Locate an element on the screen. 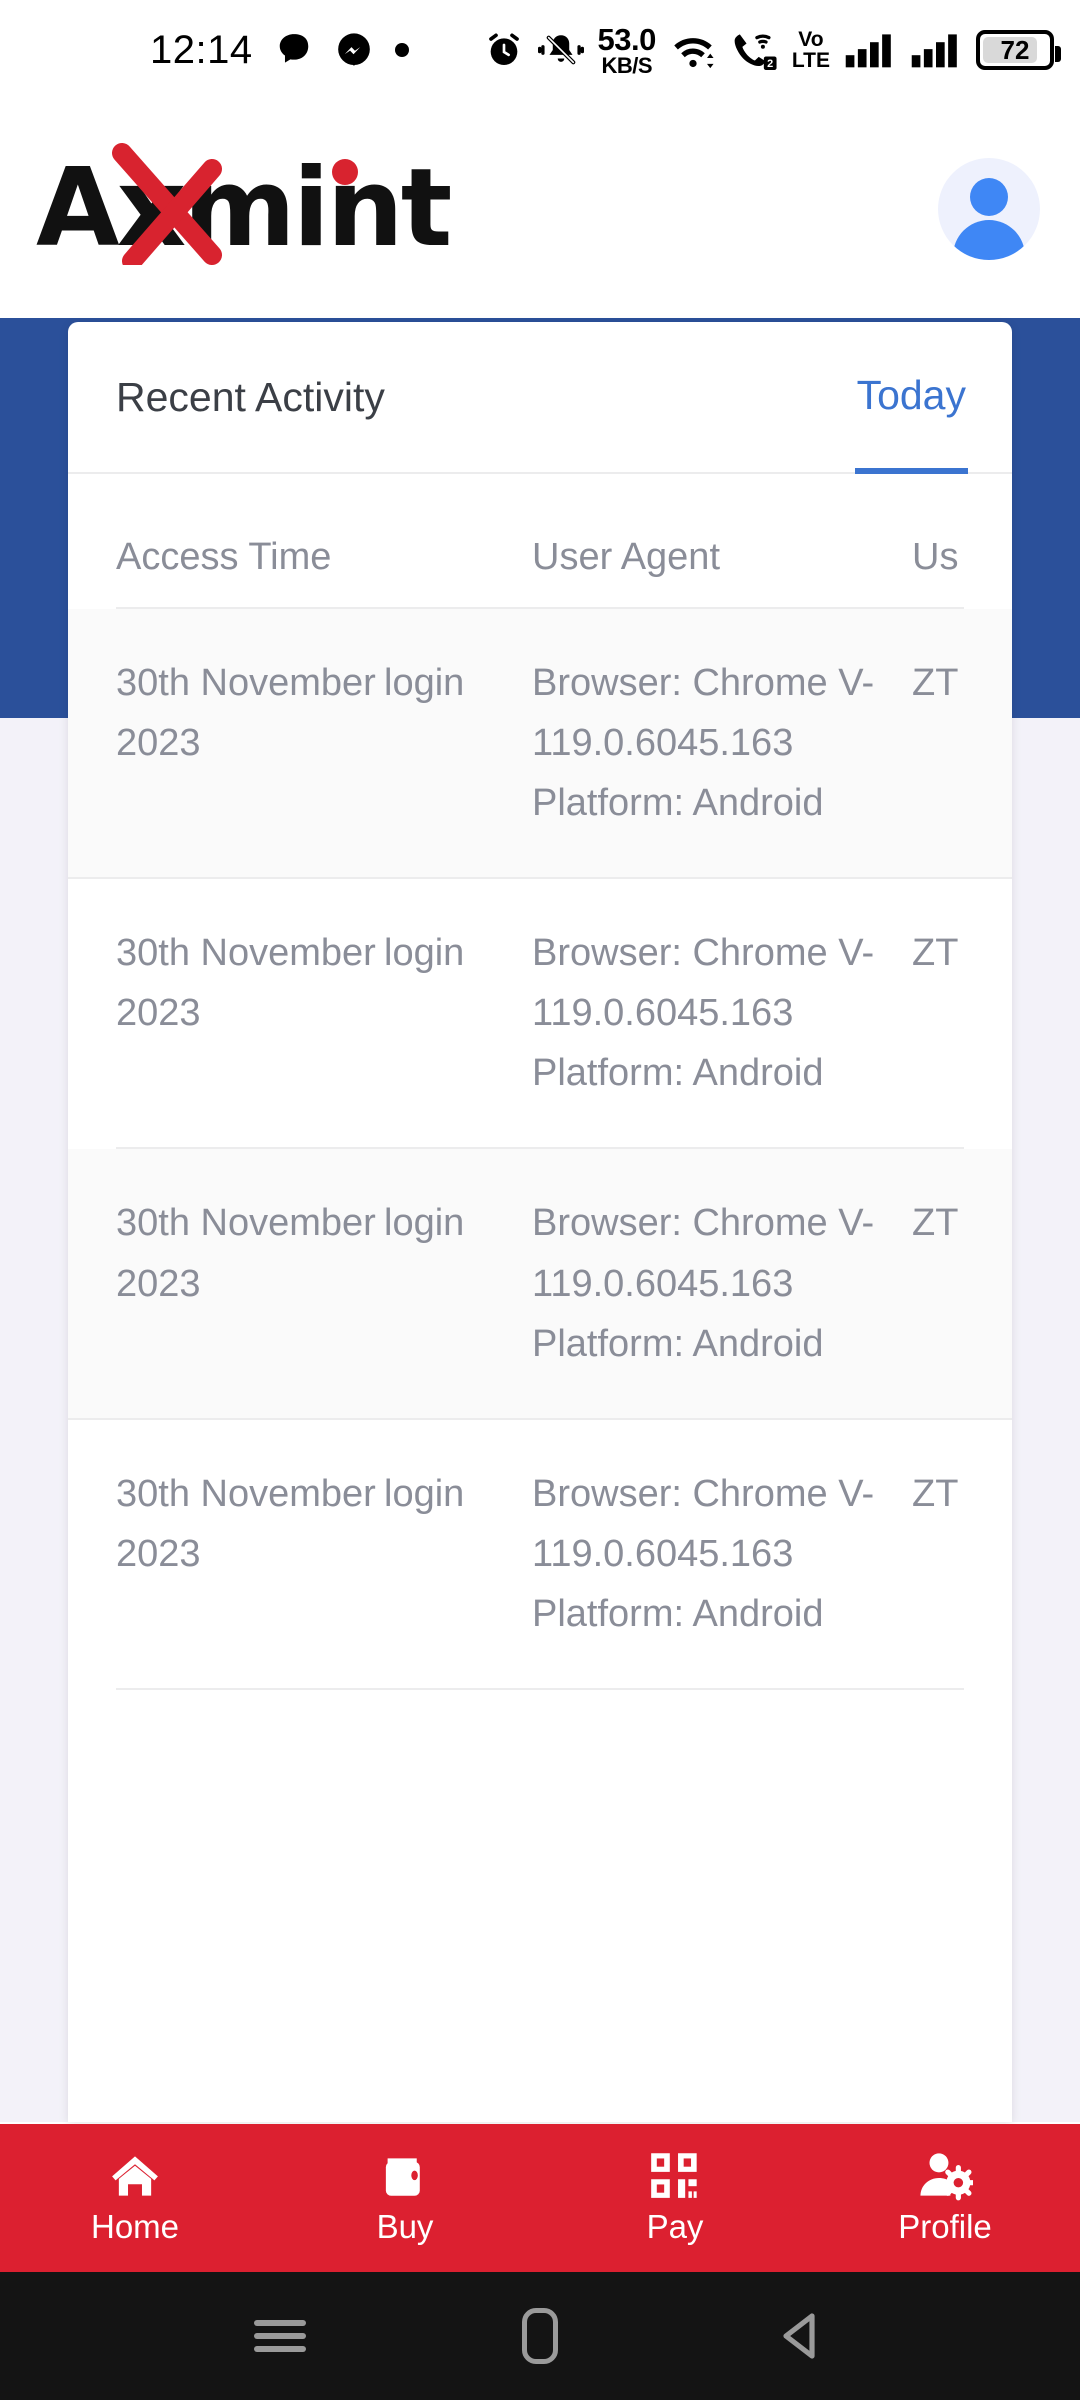 The image size is (1080, 2400). column-header-access-time: Access Time is located at coordinates (224, 557).